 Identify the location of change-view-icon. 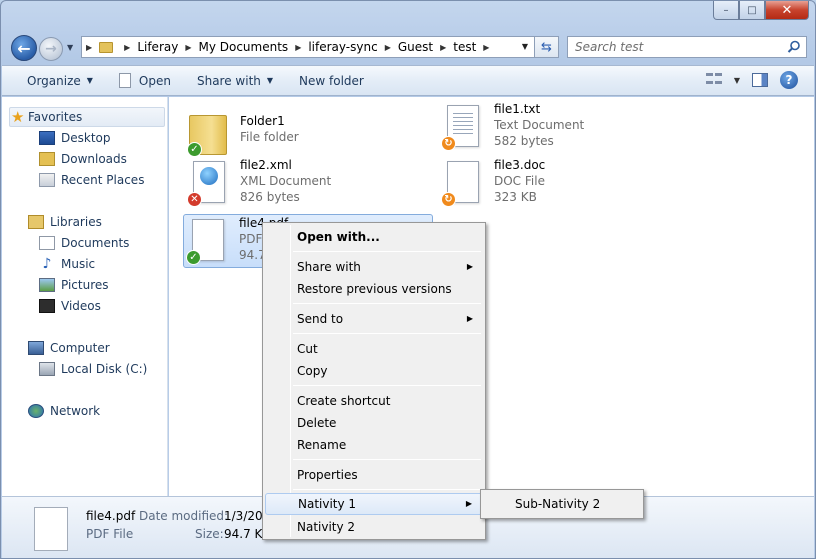
(713, 80).